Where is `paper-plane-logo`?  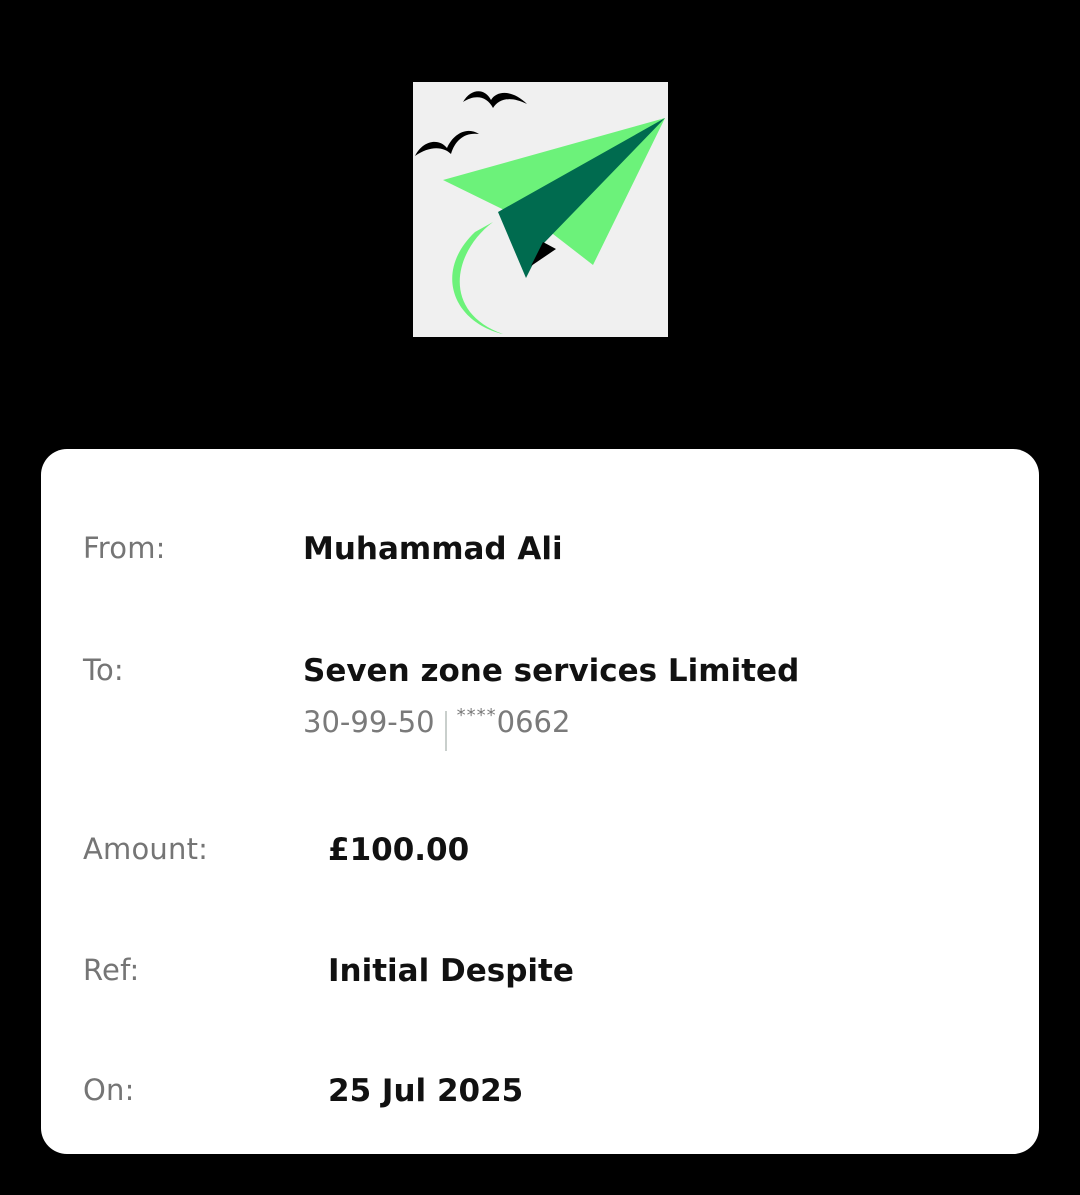 paper-plane-logo is located at coordinates (540, 209).